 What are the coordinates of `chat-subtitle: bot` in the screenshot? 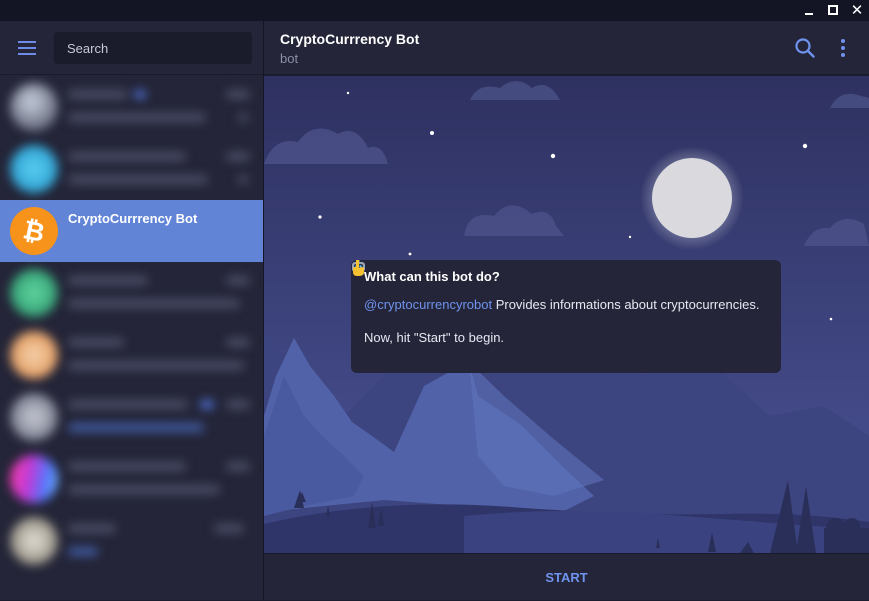 It's located at (289, 58).